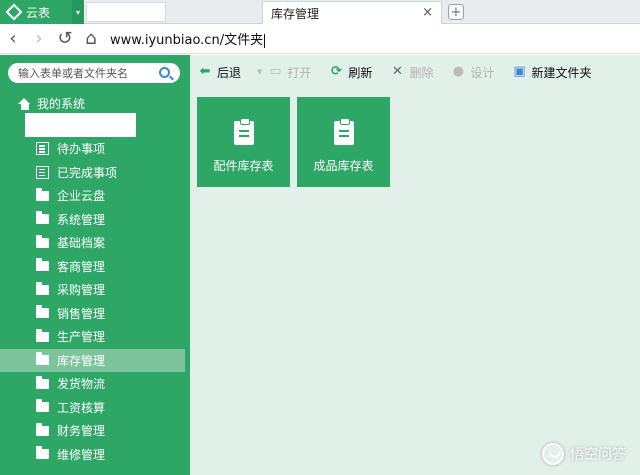  I want to click on tab-inventory-management: 库存管理 ×, so click(352, 12).